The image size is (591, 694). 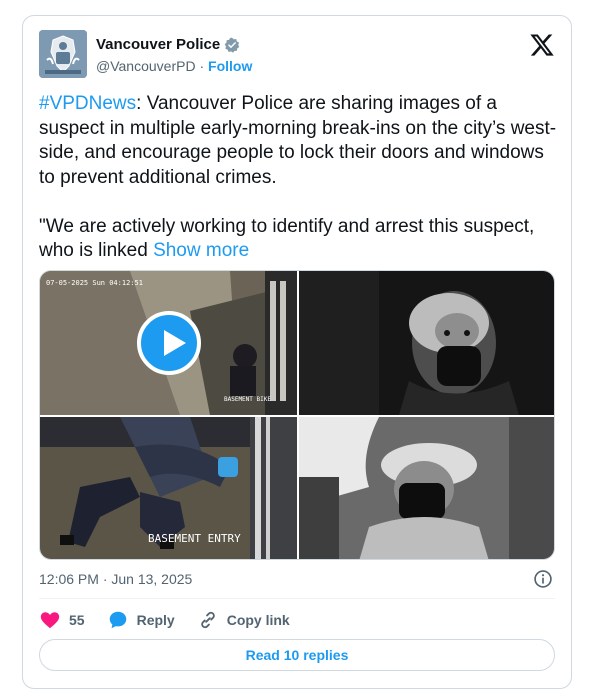 I want to click on read-replies-button: Read 10 replies, so click(x=297, y=655).